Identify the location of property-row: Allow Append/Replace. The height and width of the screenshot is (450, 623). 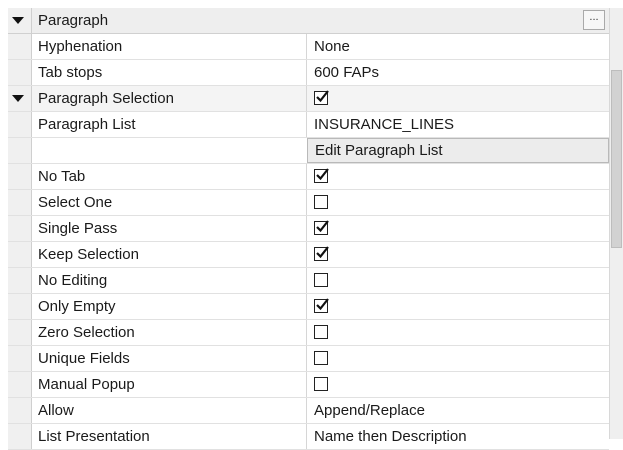
(308, 411).